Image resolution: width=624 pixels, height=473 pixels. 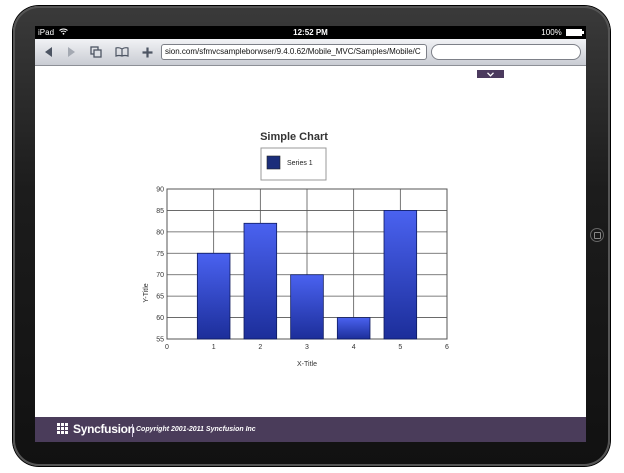 I want to click on pages-icon, so click(x=96, y=52).